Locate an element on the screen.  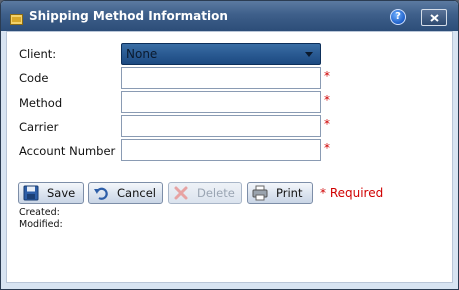
print-button: Print is located at coordinates (280, 193).